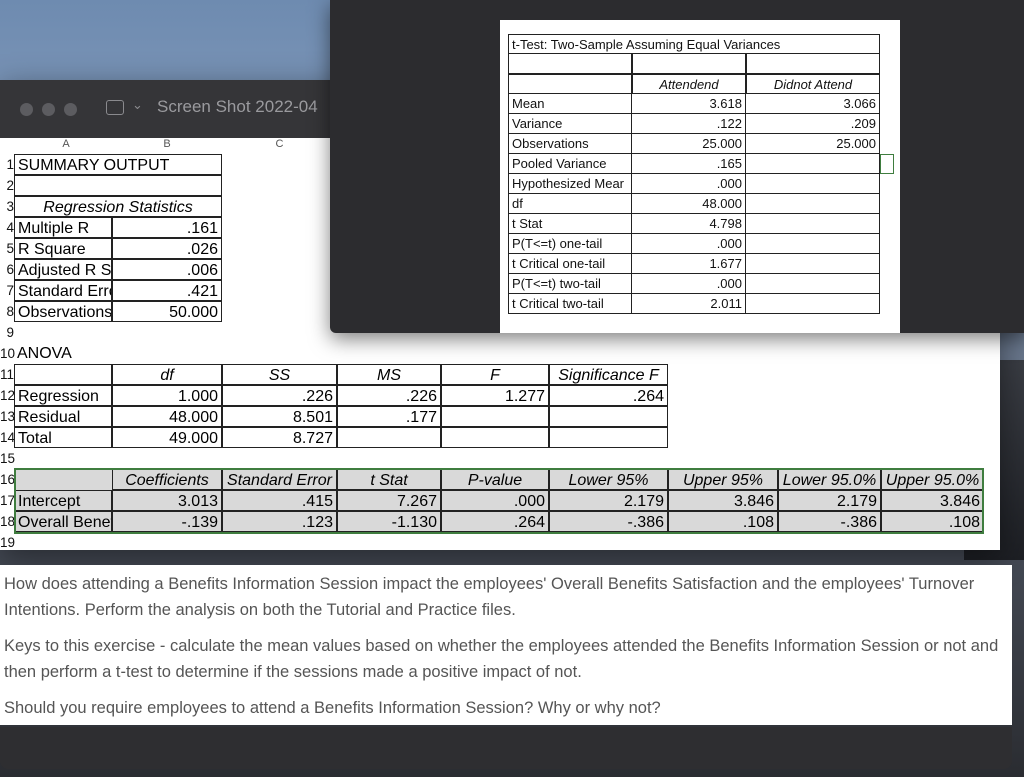 This screenshot has width=1024, height=777. I want to click on row-number: 8, so click(7, 311).